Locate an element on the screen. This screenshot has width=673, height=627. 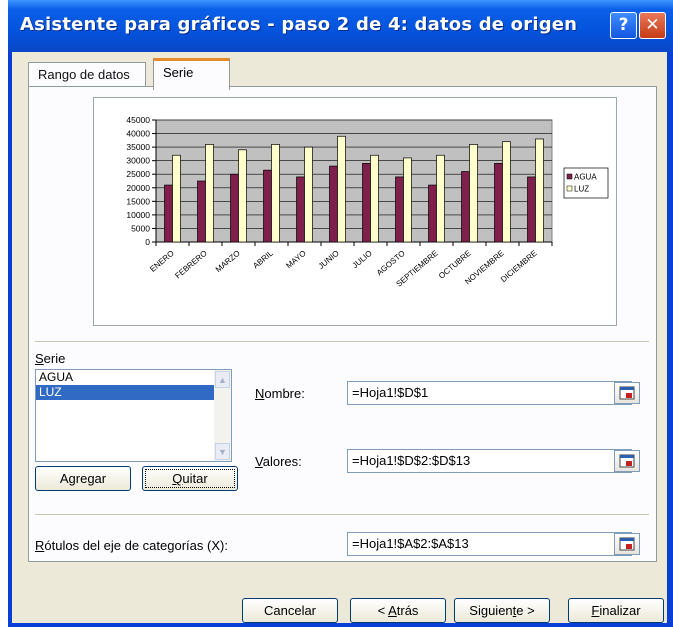
x-tick-label: ABRIL is located at coordinates (263, 259).